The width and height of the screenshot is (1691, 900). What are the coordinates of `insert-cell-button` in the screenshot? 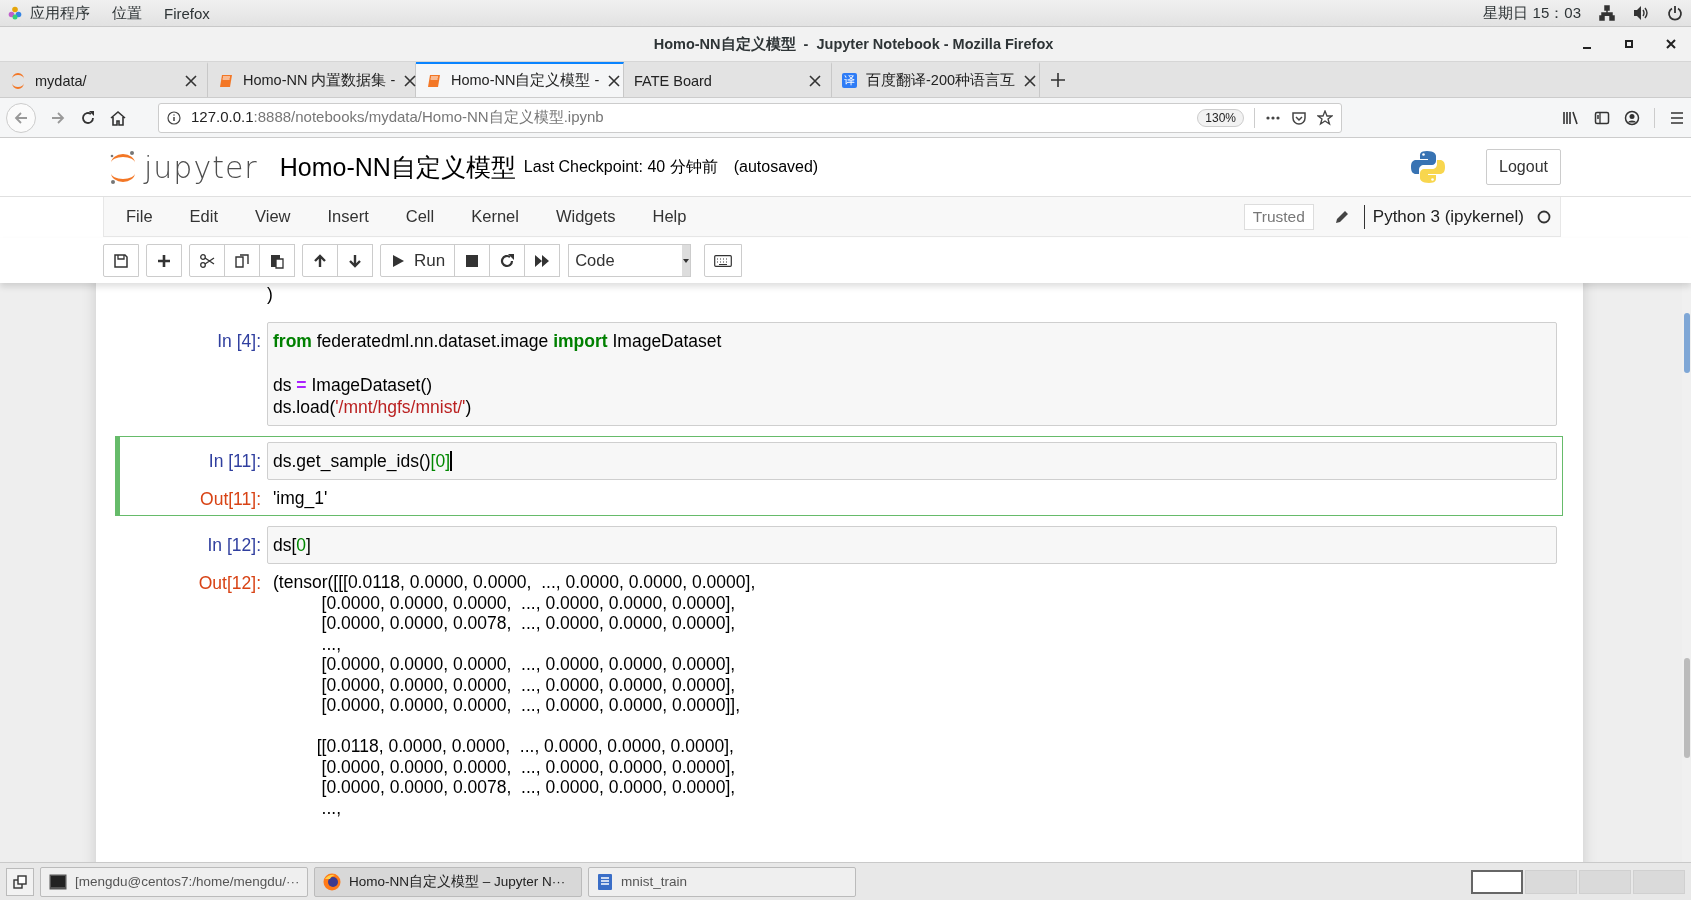 It's located at (164, 260).